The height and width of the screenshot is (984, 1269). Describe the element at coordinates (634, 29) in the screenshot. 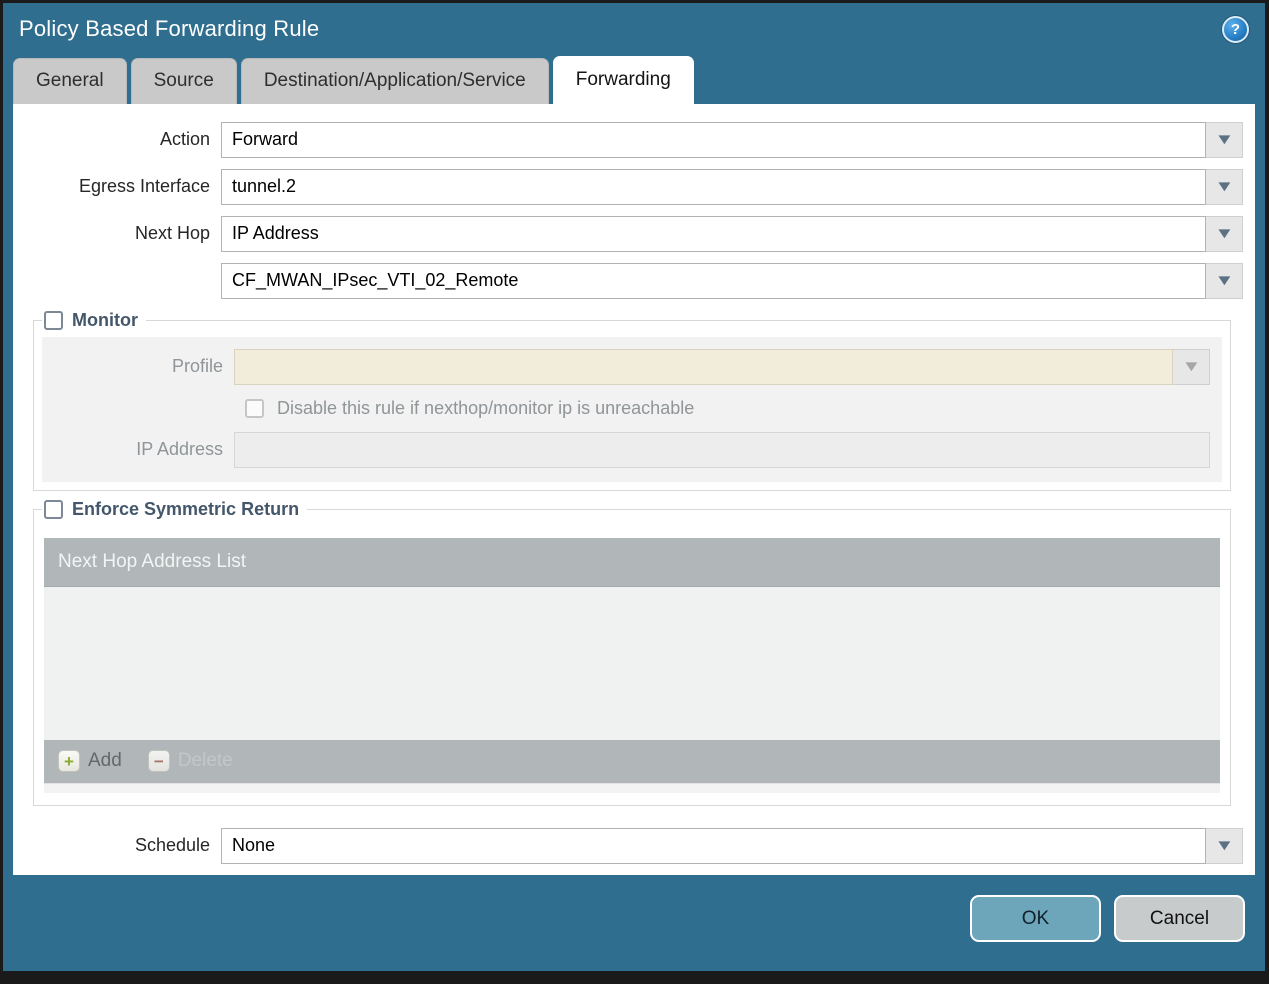

I see `title-bar: Policy Based Forwarding Rule ?` at that location.